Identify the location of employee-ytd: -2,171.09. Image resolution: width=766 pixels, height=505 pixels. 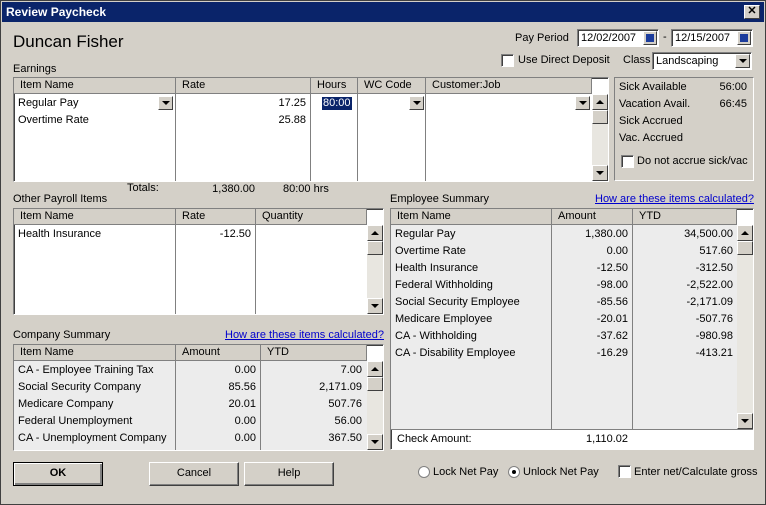
(709, 302).